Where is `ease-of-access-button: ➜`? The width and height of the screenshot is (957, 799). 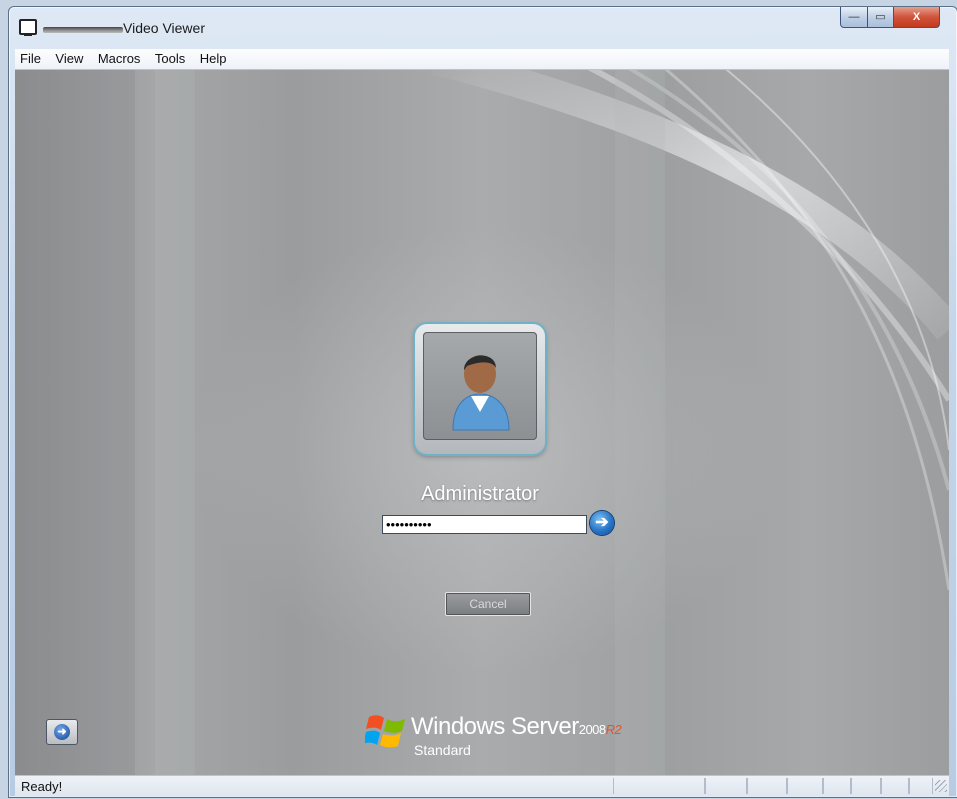 ease-of-access-button: ➜ is located at coordinates (62, 732).